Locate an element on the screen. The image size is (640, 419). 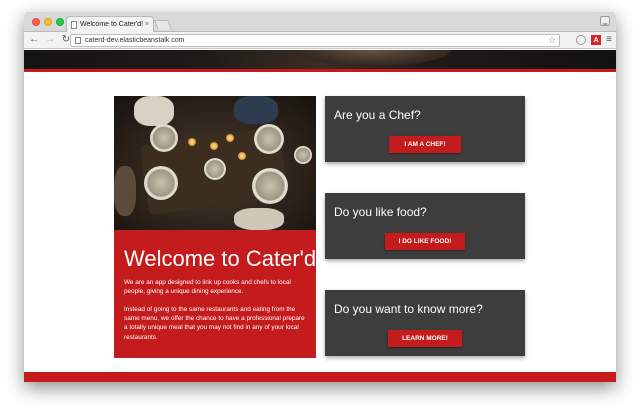
hero-plate-image is located at coordinates (372, 58).